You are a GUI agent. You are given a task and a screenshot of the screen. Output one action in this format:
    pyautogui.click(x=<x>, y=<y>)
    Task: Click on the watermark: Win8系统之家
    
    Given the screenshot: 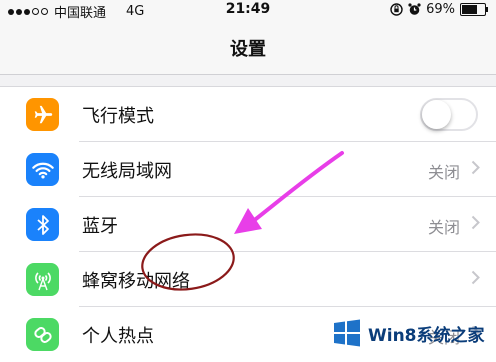 What is the action you would take?
    pyautogui.click(x=412, y=333)
    